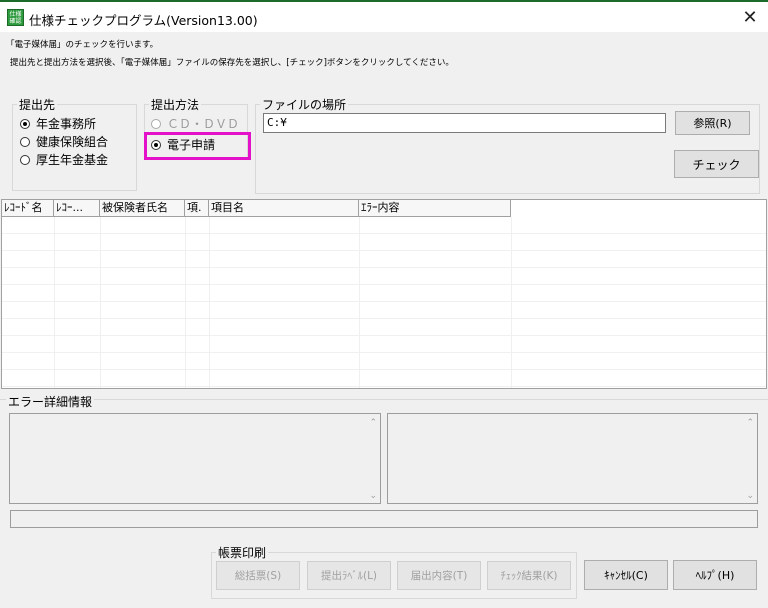 The width and height of the screenshot is (768, 608). I want to click on col-error-content: ｴﾗｰ内容, so click(435, 208).